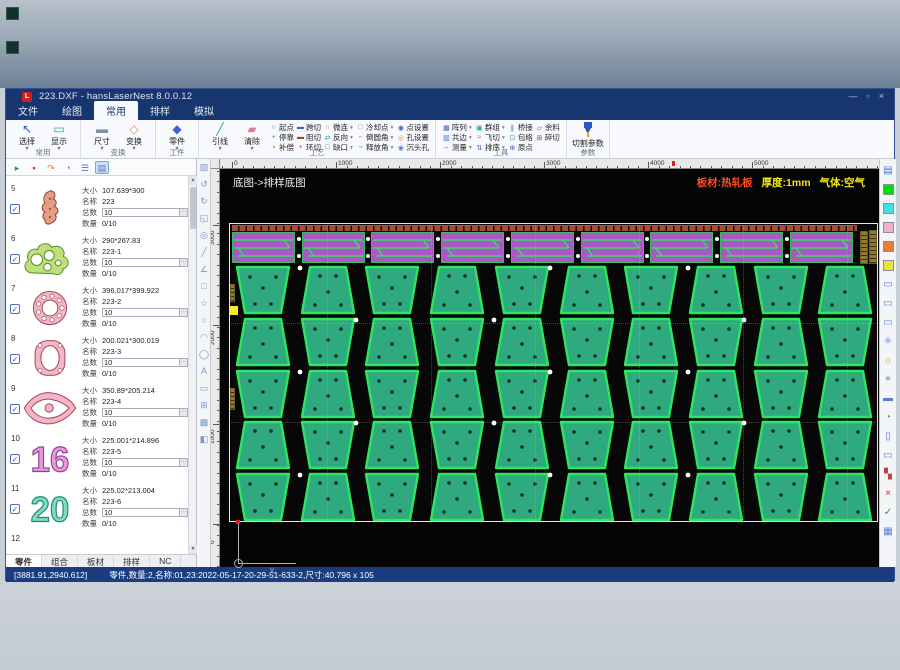 This screenshot has width=900, height=670. Describe the element at coordinates (888, 417) in the screenshot. I see `clock-icon: ◔` at that location.